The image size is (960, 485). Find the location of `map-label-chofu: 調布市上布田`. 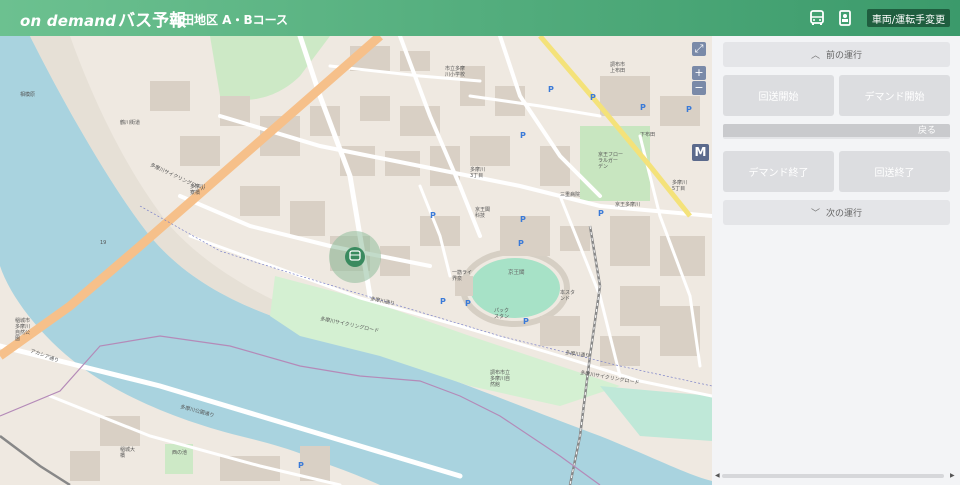

map-label-chofu: 調布市上布田 is located at coordinates (617, 67).